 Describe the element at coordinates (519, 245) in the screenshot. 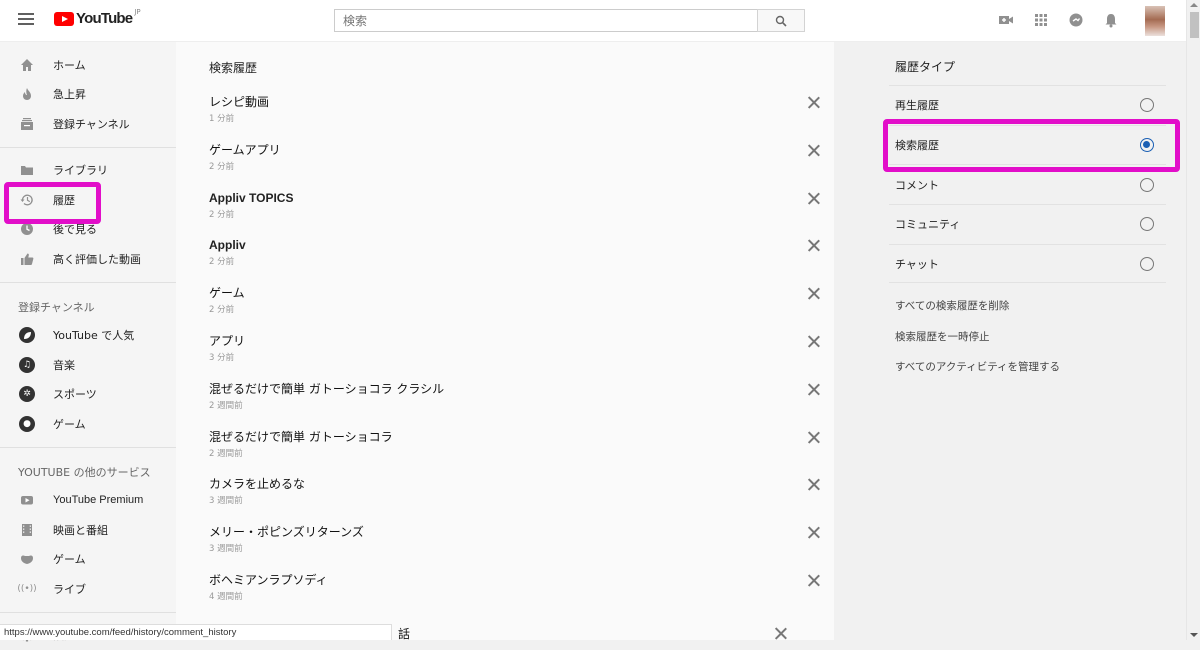

I see `history-query: Appliv` at that location.